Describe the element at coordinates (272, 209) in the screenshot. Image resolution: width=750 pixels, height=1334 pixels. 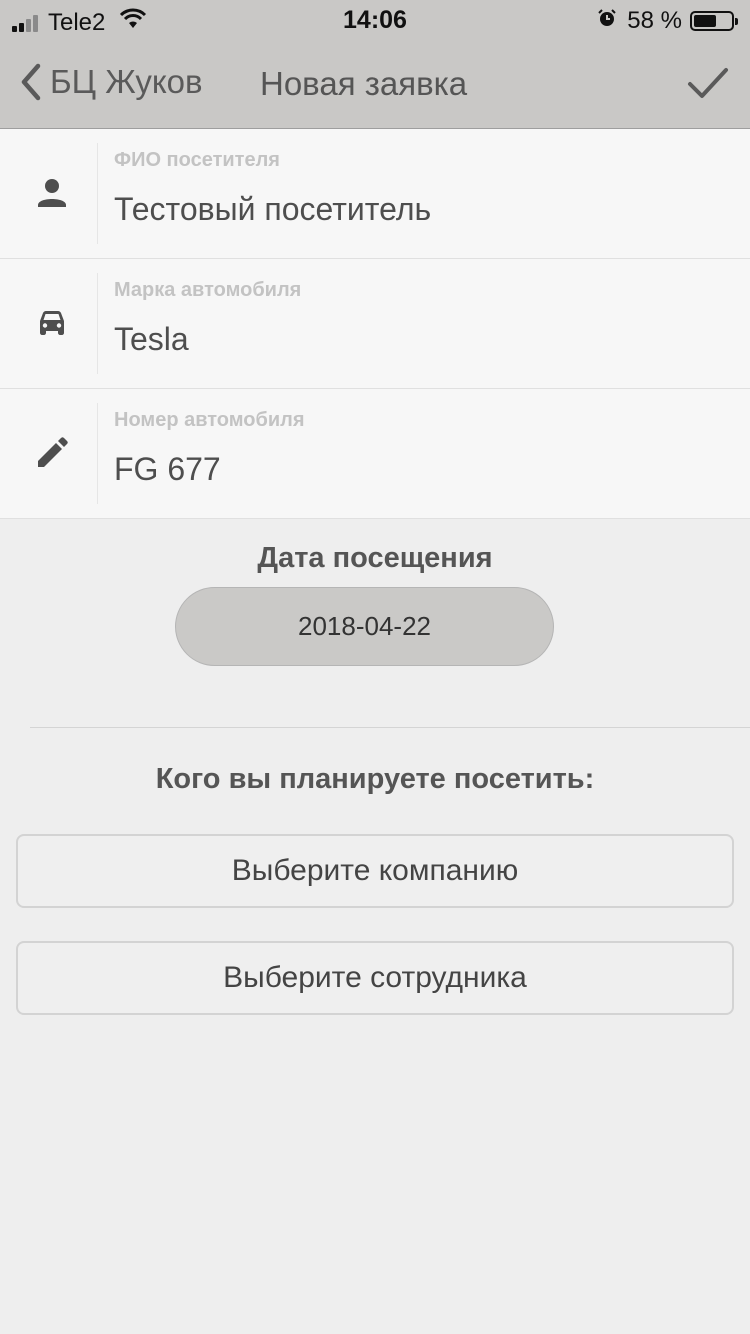
I see `visitor-name-input: Тестовый посетитель` at that location.